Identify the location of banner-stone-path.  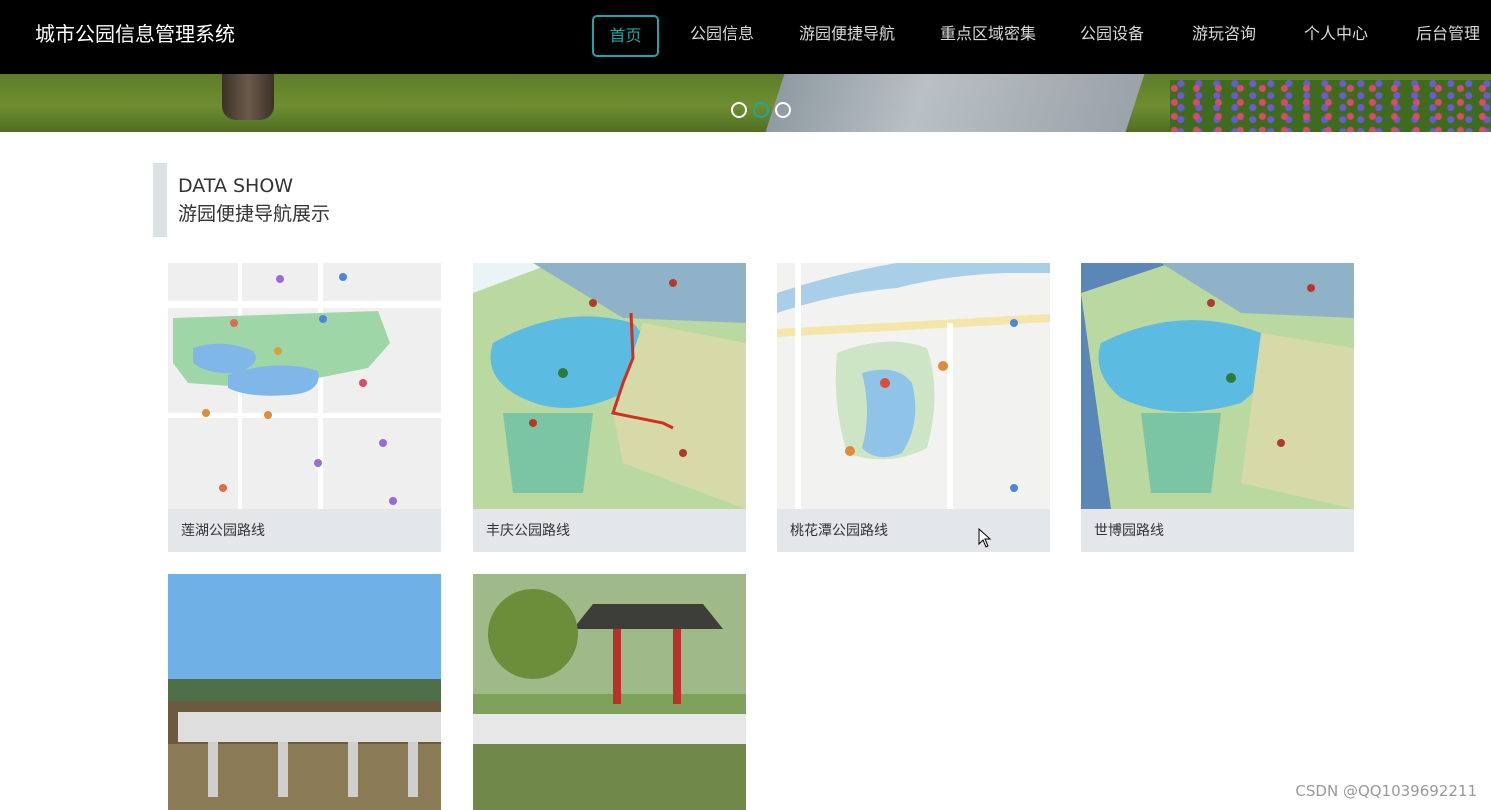
(955, 103).